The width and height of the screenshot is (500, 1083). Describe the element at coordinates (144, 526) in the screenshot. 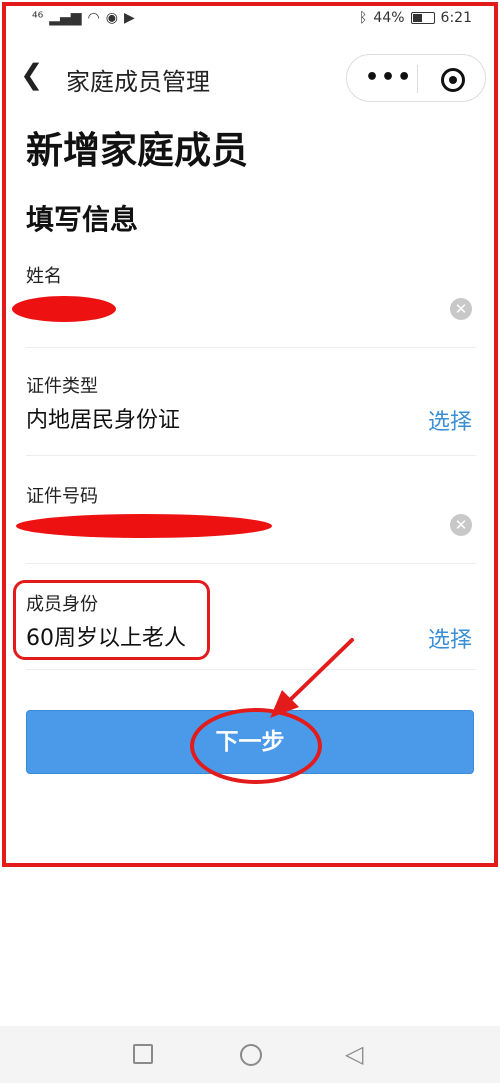

I see `redacted-id-number` at that location.